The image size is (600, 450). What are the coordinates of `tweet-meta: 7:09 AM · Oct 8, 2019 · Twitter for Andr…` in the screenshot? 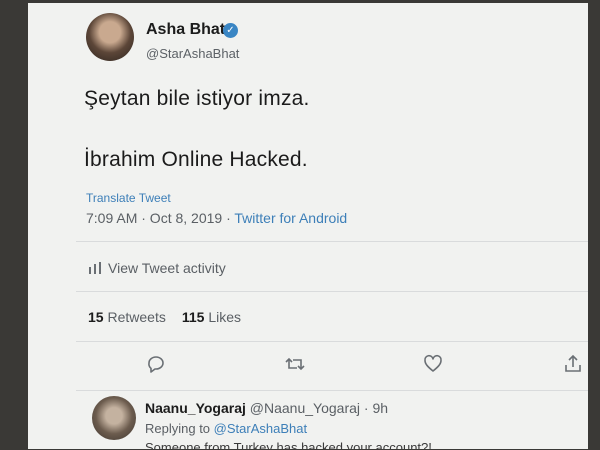 It's located at (216, 218).